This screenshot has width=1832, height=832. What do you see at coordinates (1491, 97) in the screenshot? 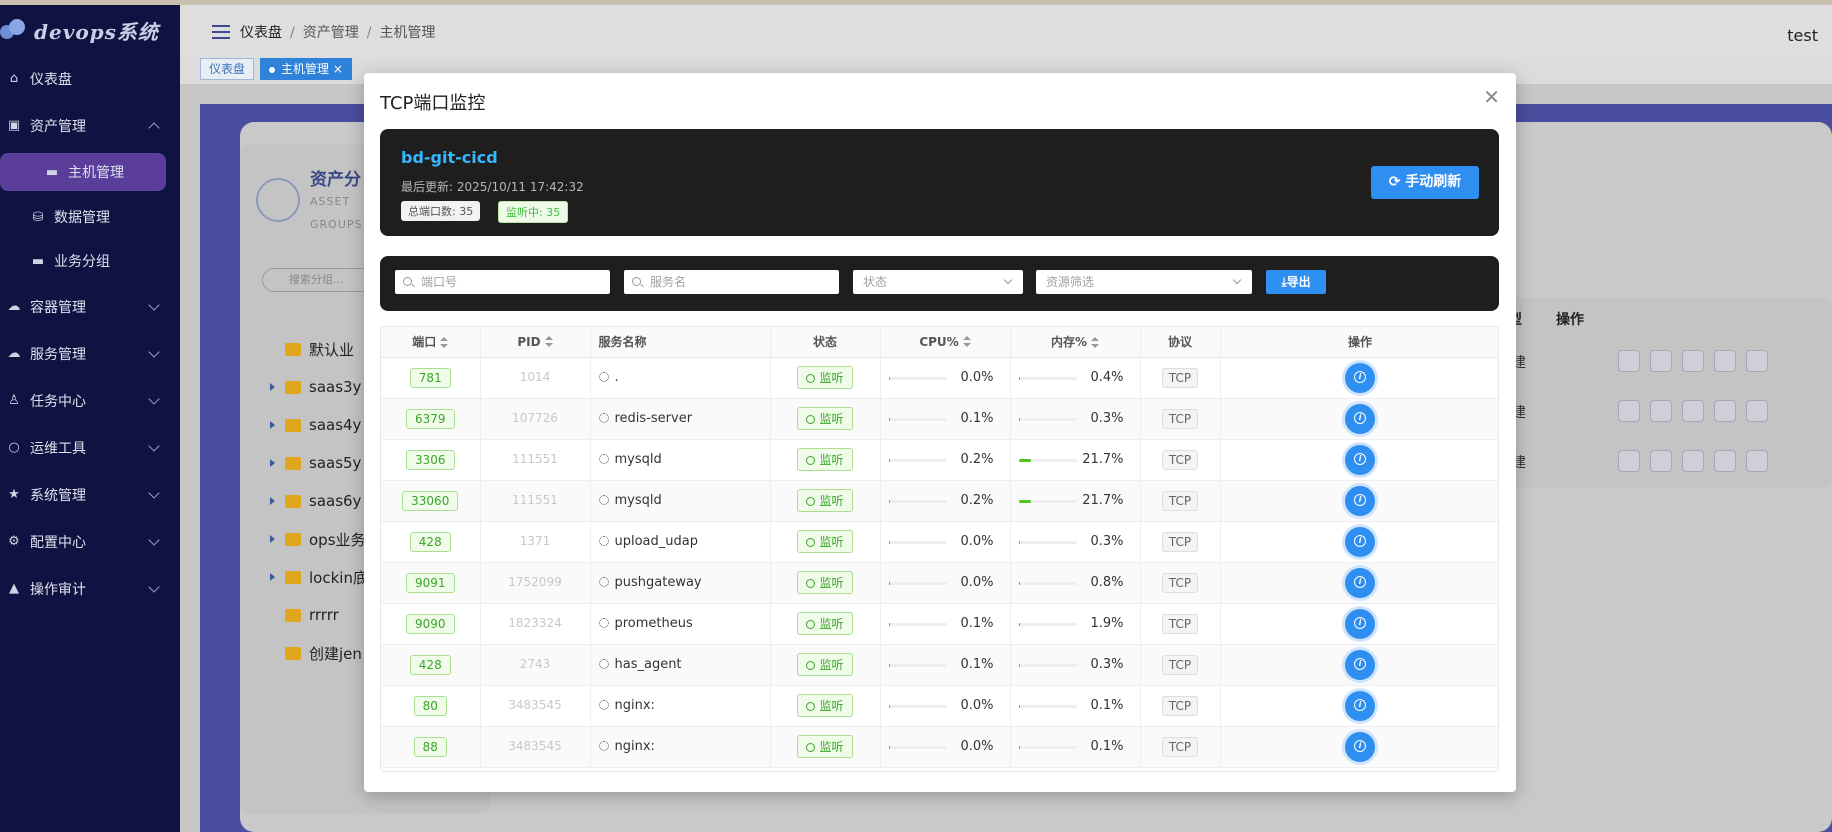
I see `close-icon: ✕` at bounding box center [1491, 97].